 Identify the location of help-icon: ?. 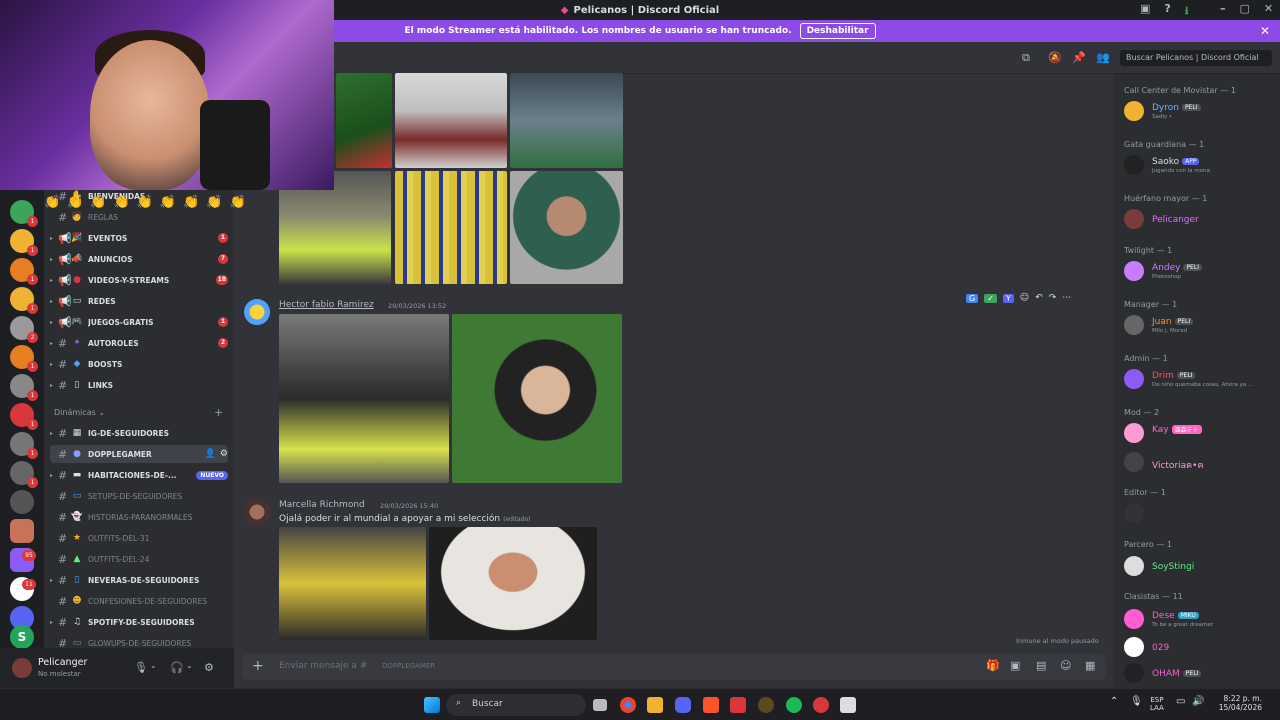
(1167, 11).